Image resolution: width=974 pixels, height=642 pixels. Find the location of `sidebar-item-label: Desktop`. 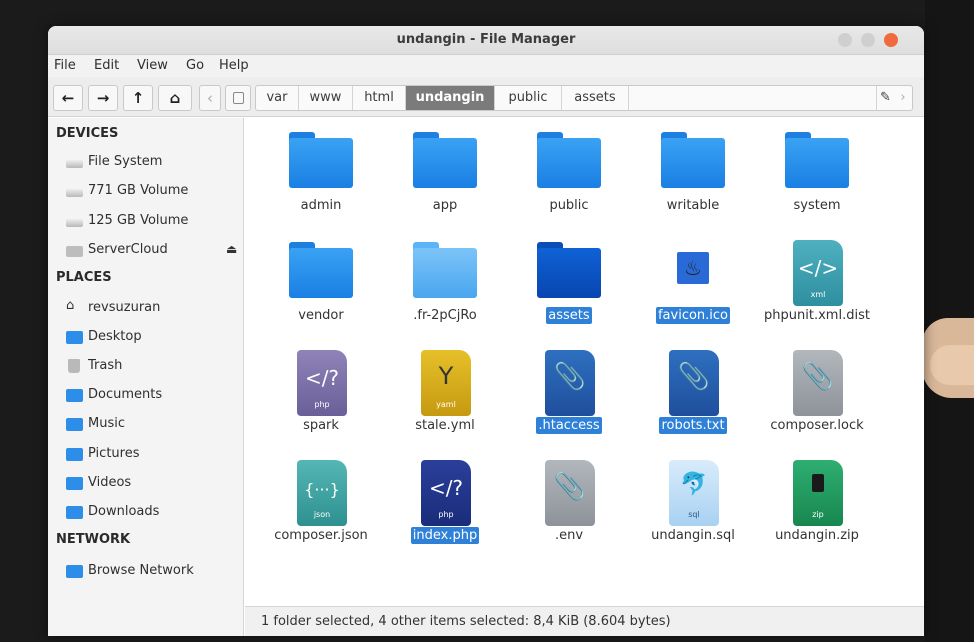

sidebar-item-label: Desktop is located at coordinates (115, 336).